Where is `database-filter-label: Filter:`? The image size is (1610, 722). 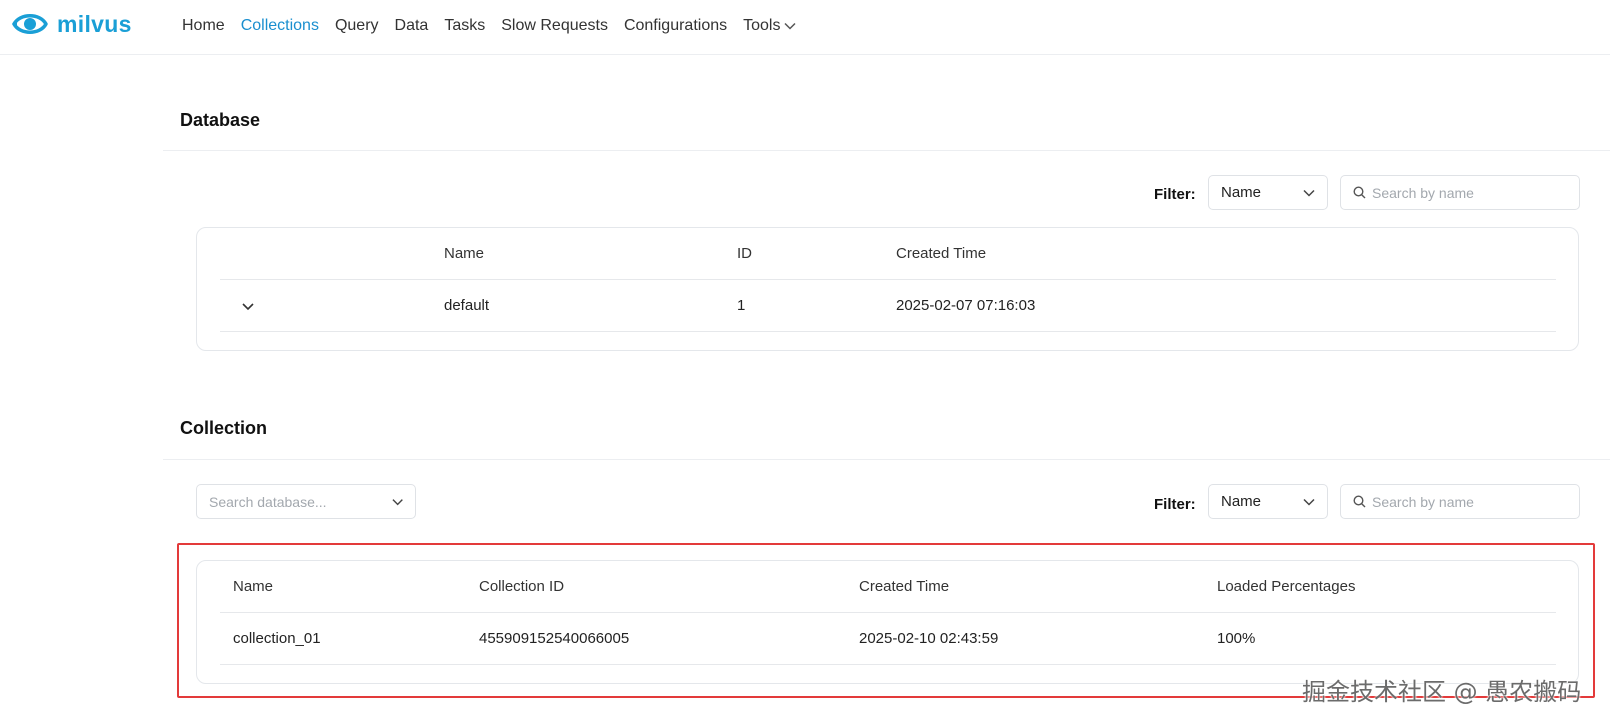 database-filter-label: Filter: is located at coordinates (1175, 194).